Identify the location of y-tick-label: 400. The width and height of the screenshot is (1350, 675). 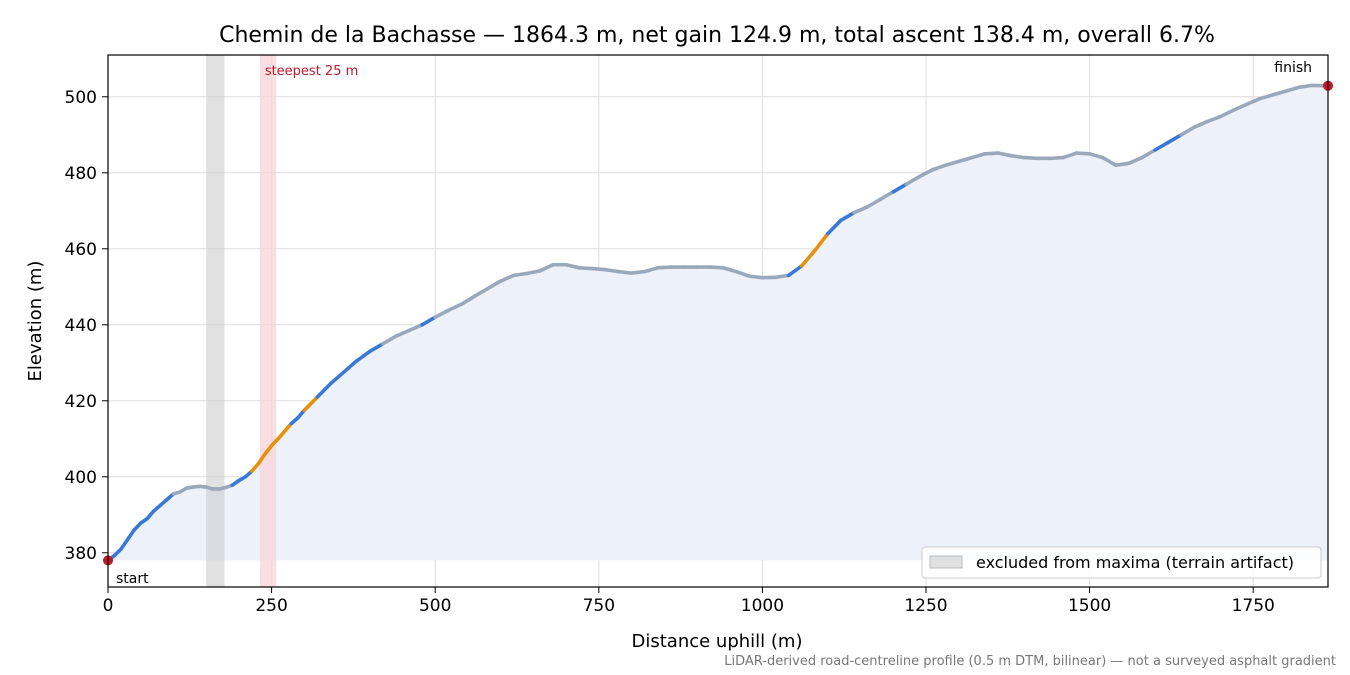
(81, 478).